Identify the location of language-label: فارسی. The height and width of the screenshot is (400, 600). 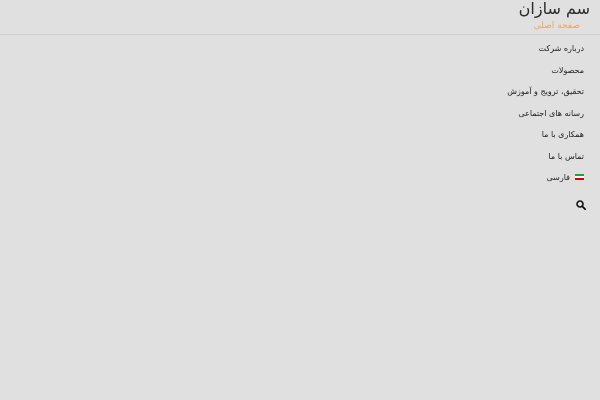
(558, 177).